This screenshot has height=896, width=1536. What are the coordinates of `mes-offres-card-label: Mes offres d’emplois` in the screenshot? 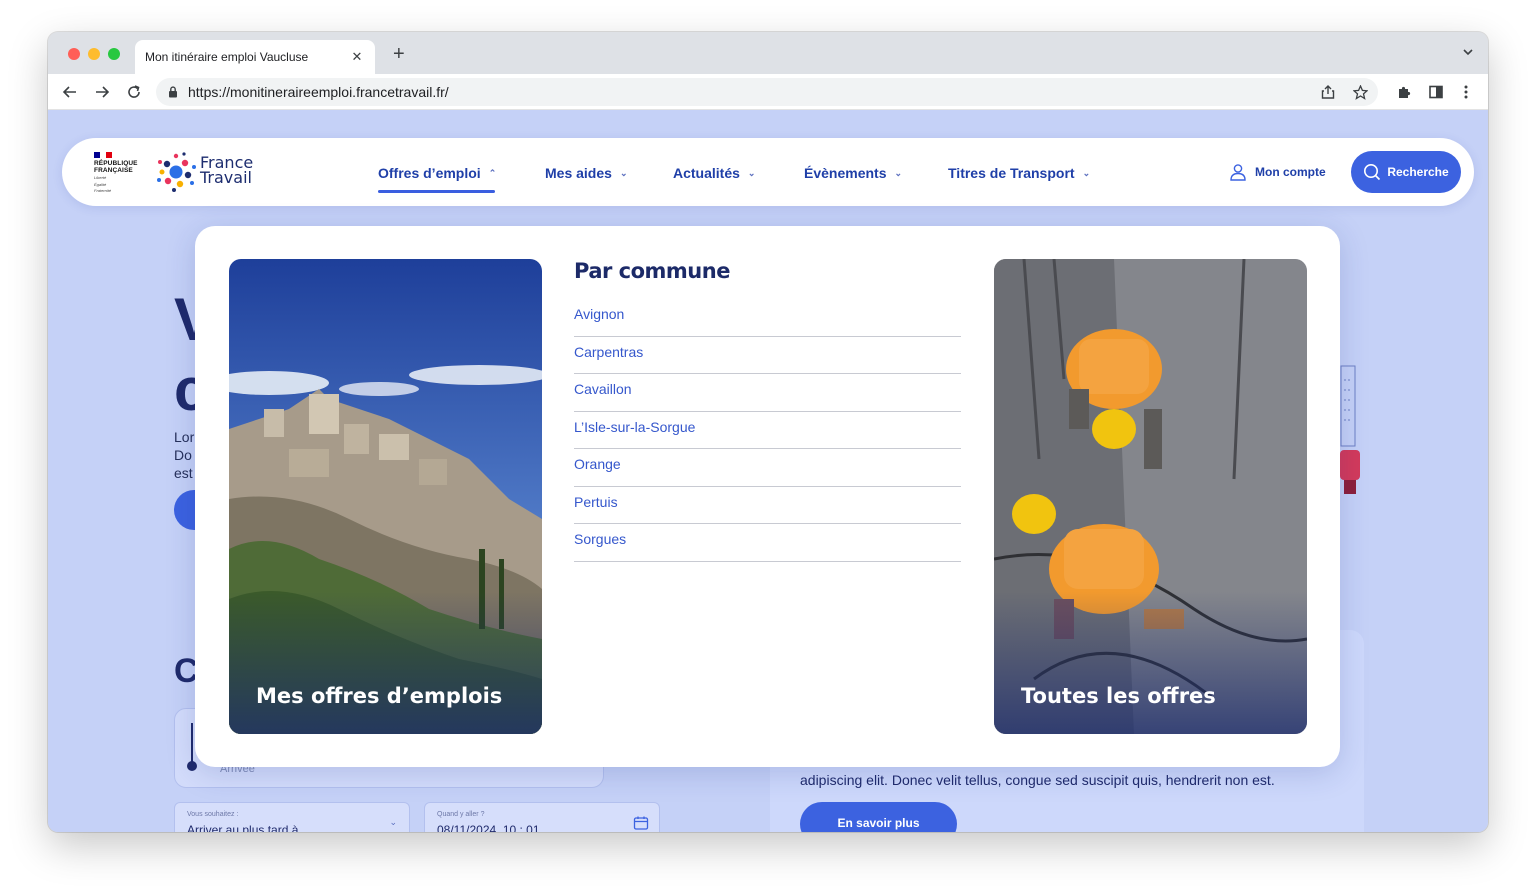 It's located at (379, 696).